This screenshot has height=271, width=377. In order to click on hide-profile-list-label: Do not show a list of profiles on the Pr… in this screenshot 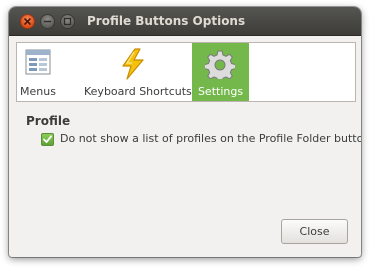, I will do `click(210, 138)`.